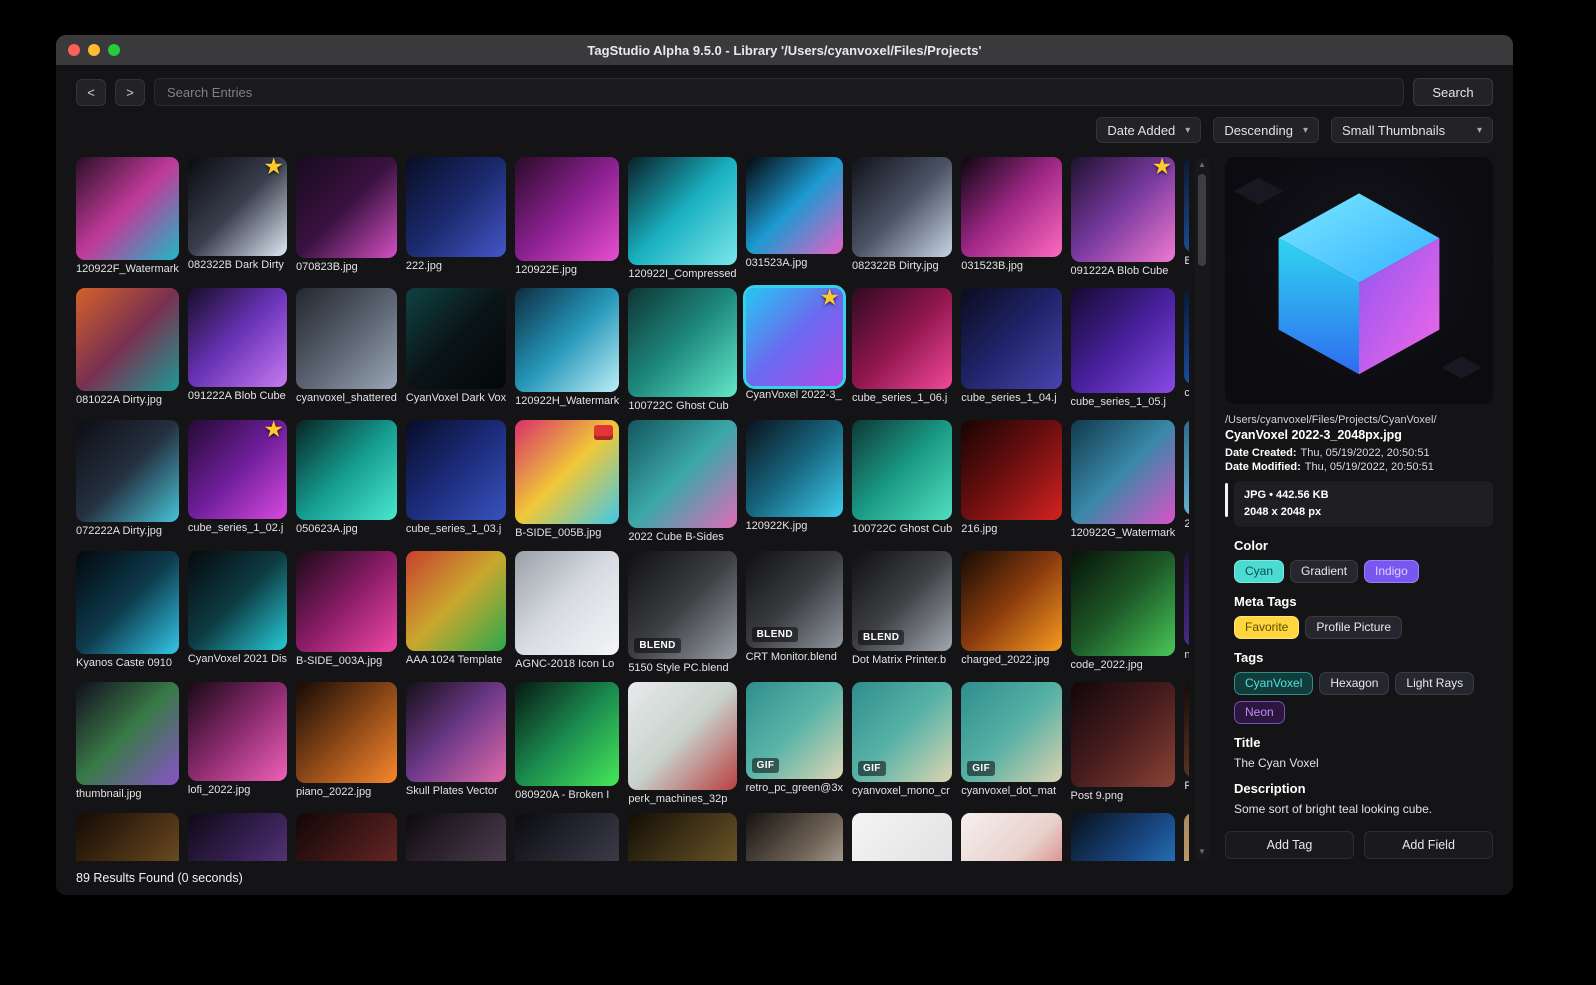 The height and width of the screenshot is (985, 1596). I want to click on grid-item: B-SIDE_005B.jpg, so click(567, 481).